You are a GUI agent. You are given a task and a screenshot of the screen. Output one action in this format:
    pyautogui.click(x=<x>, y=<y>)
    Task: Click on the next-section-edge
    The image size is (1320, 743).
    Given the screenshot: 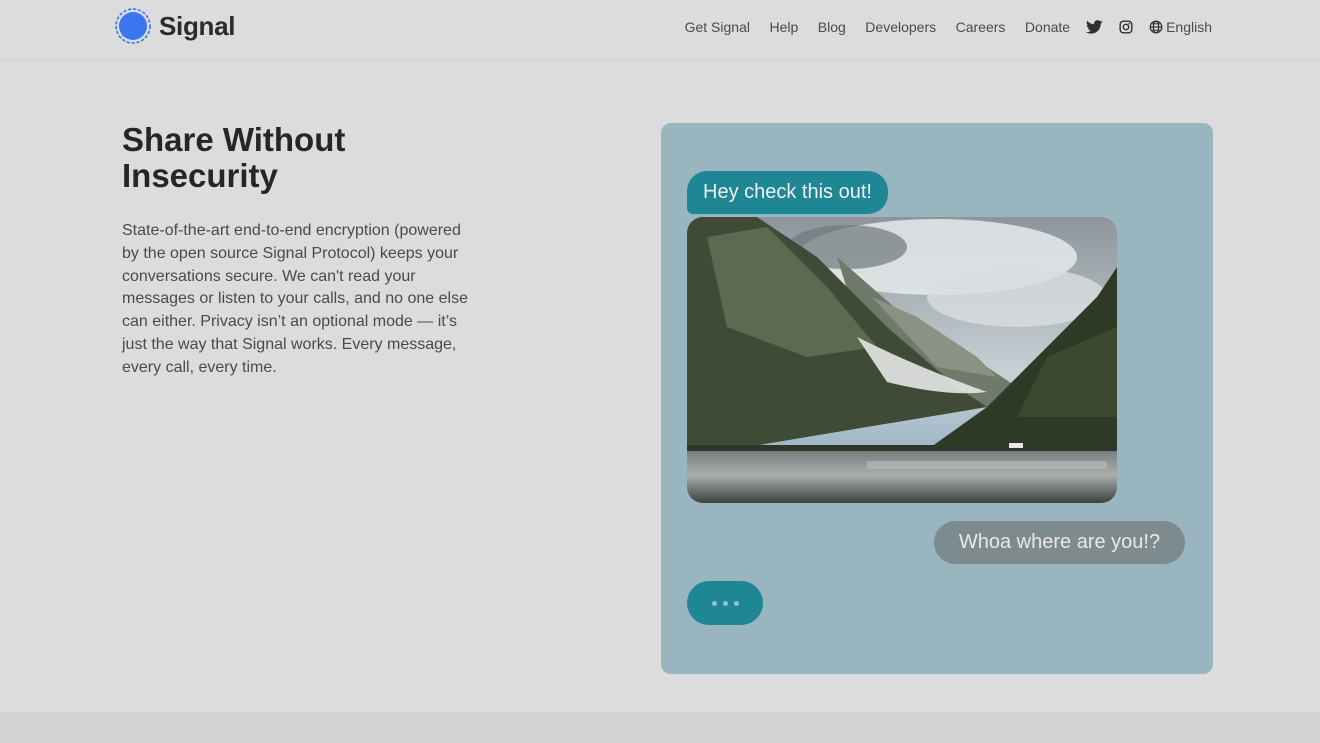 What is the action you would take?
    pyautogui.click(x=660, y=727)
    